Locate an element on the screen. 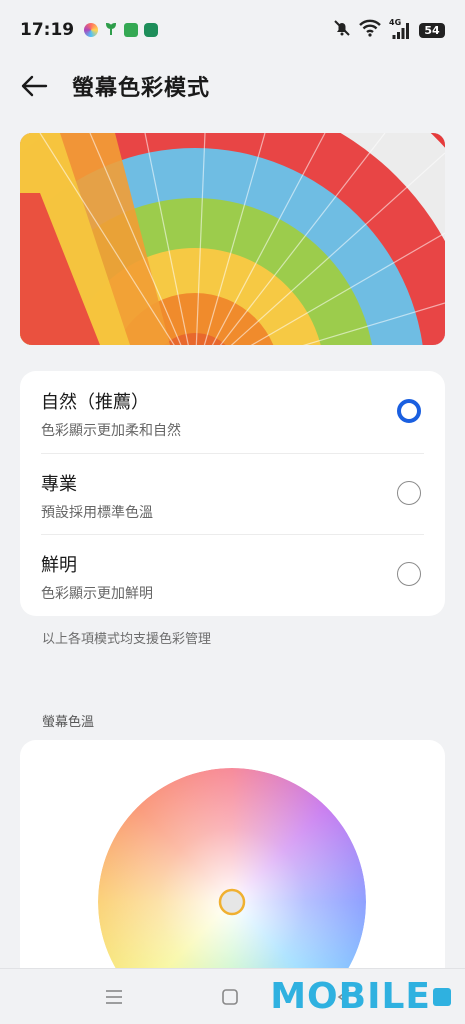 Image resolution: width=465 pixels, height=1024 pixels. mode-option-natural: 自然（推薦） 色彩顯示更加柔和自然 is located at coordinates (232, 411).